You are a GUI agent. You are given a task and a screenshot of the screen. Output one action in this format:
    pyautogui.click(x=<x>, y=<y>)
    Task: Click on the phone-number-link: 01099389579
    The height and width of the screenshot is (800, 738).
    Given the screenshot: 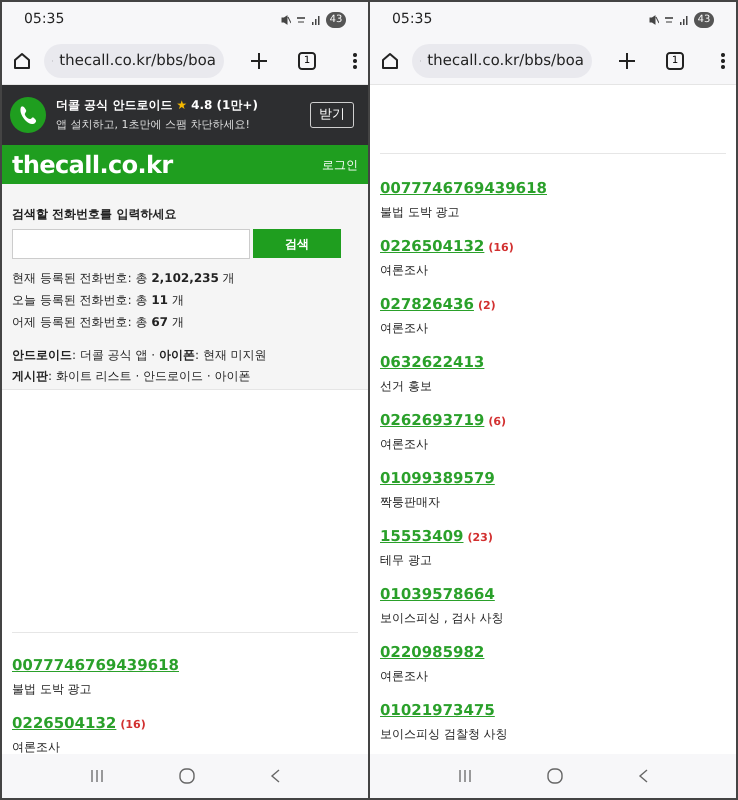 What is the action you would take?
    pyautogui.click(x=437, y=478)
    